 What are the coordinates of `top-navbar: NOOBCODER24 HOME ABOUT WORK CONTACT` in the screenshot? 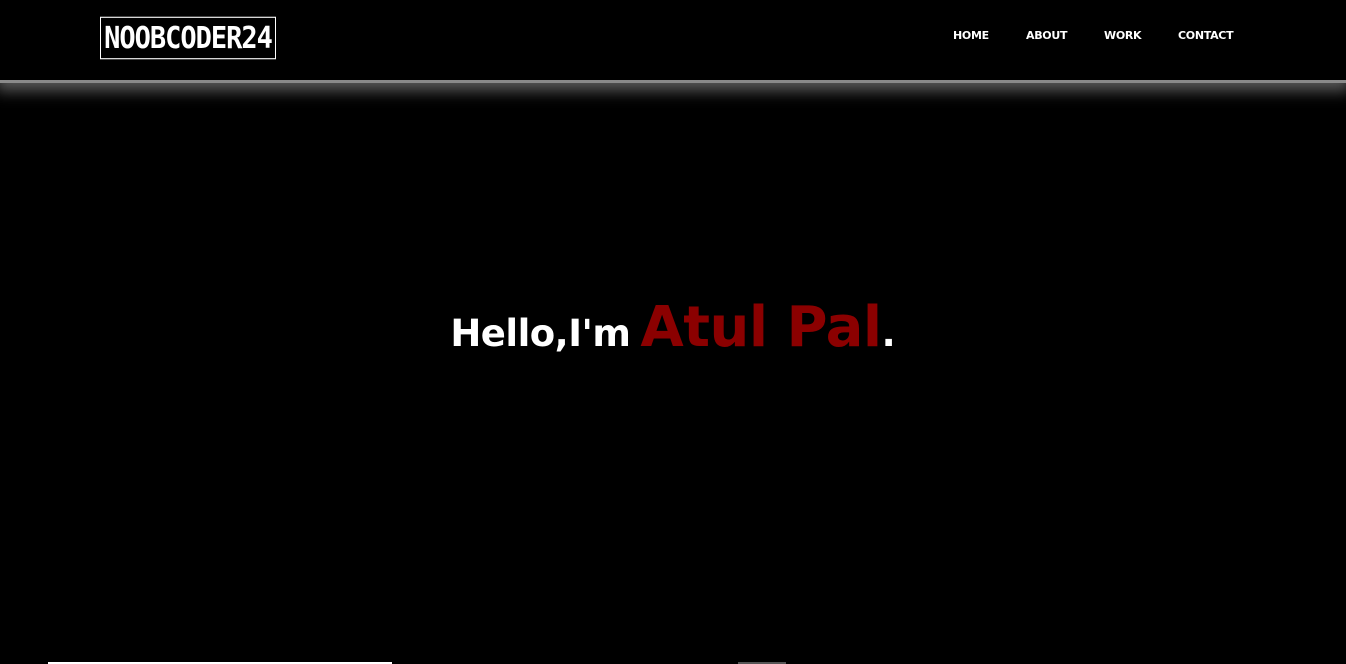 It's located at (673, 41).